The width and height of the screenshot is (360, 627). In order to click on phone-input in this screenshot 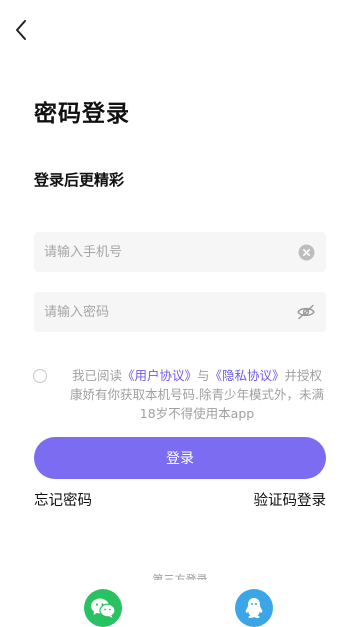, I will do `click(170, 252)`.